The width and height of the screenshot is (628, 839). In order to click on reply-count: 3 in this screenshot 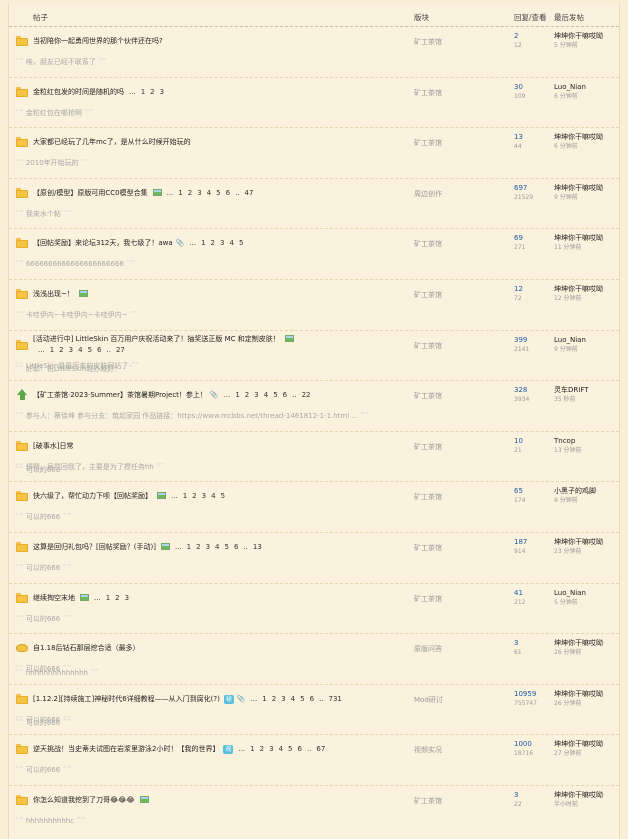, I will do `click(518, 795)`.